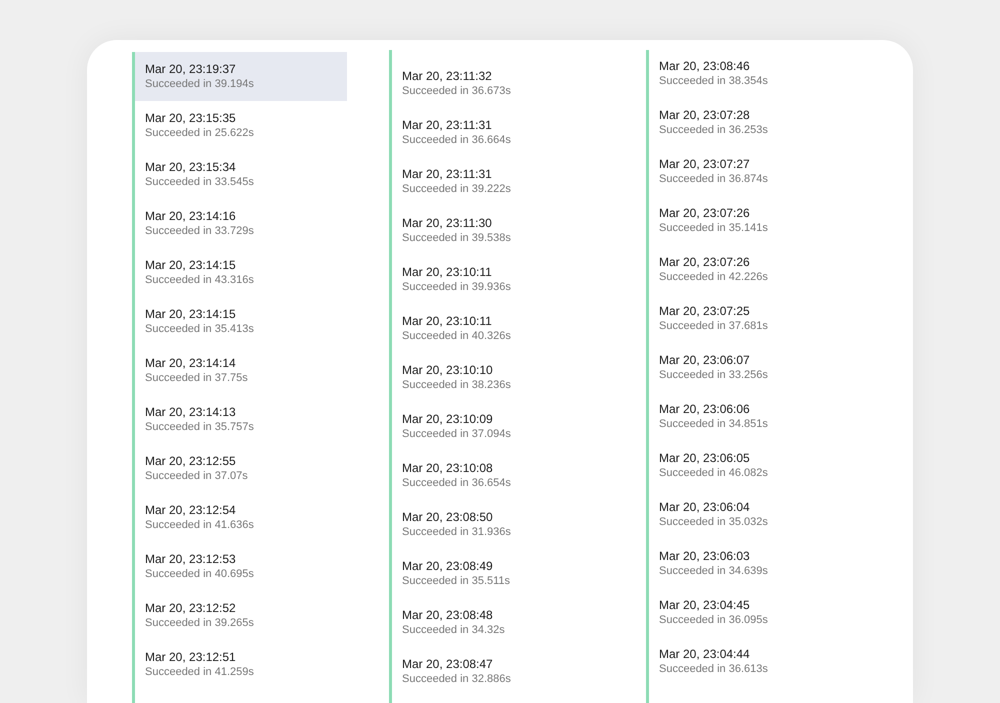 The height and width of the screenshot is (703, 1000). I want to click on run-status: Succeeded in 34.851s, so click(714, 424).